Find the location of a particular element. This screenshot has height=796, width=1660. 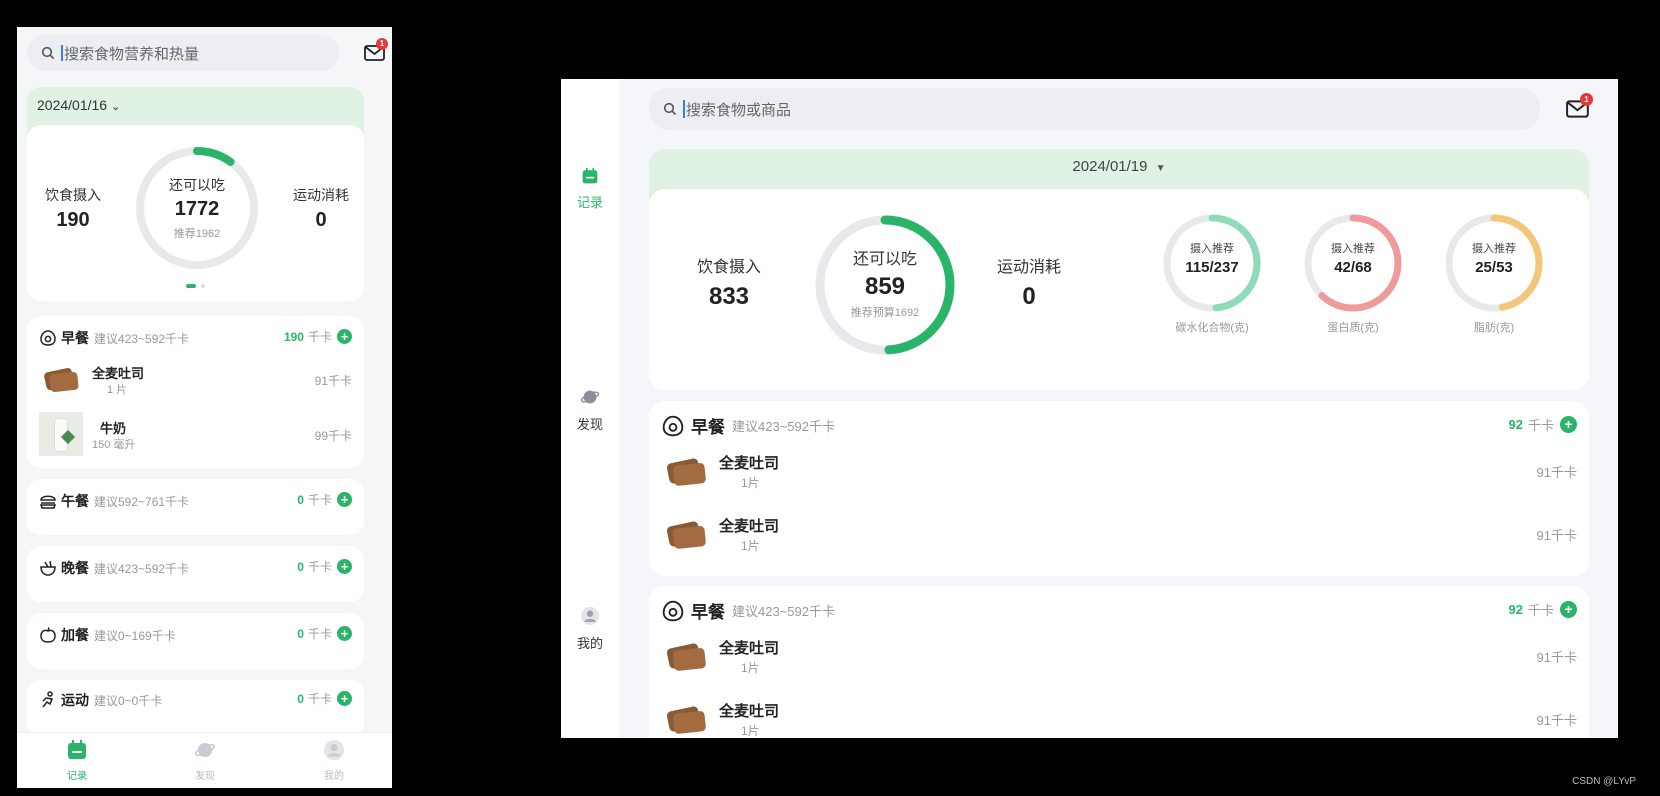

date-selector: 2024/01/16 ⌄ is located at coordinates (78, 105).